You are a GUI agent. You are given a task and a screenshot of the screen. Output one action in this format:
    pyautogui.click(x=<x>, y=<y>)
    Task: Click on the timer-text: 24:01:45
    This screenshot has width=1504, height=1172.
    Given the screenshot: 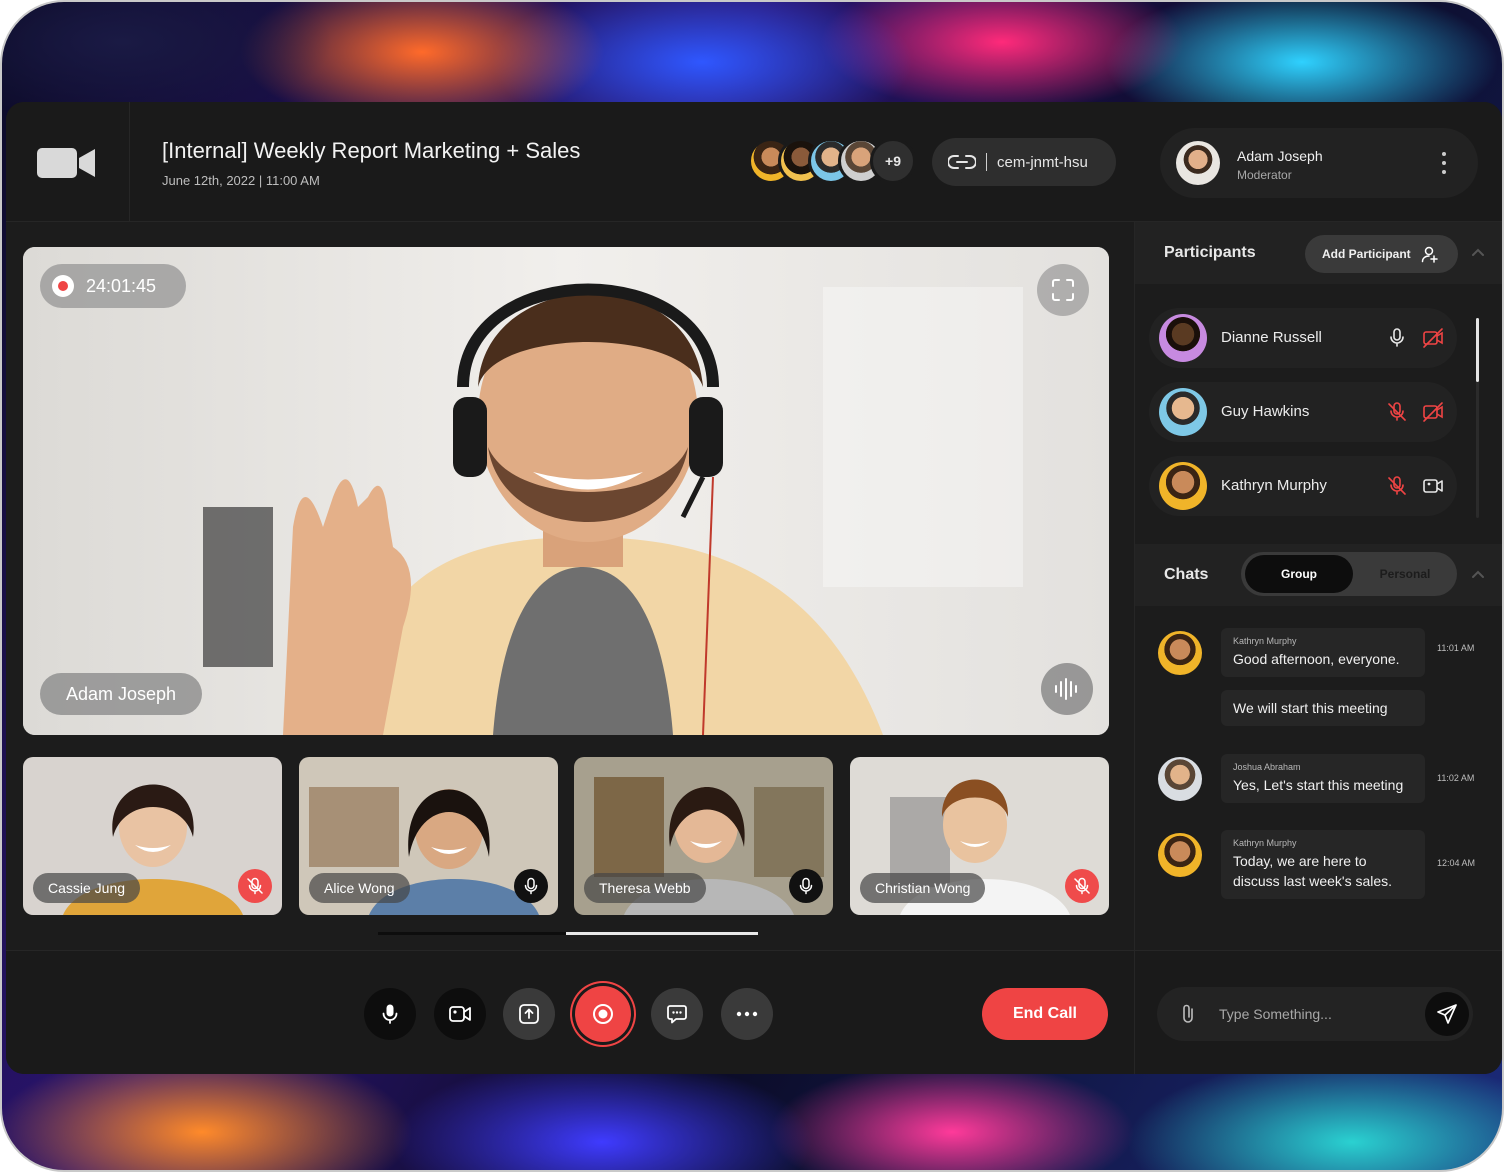 What is the action you would take?
    pyautogui.click(x=121, y=285)
    